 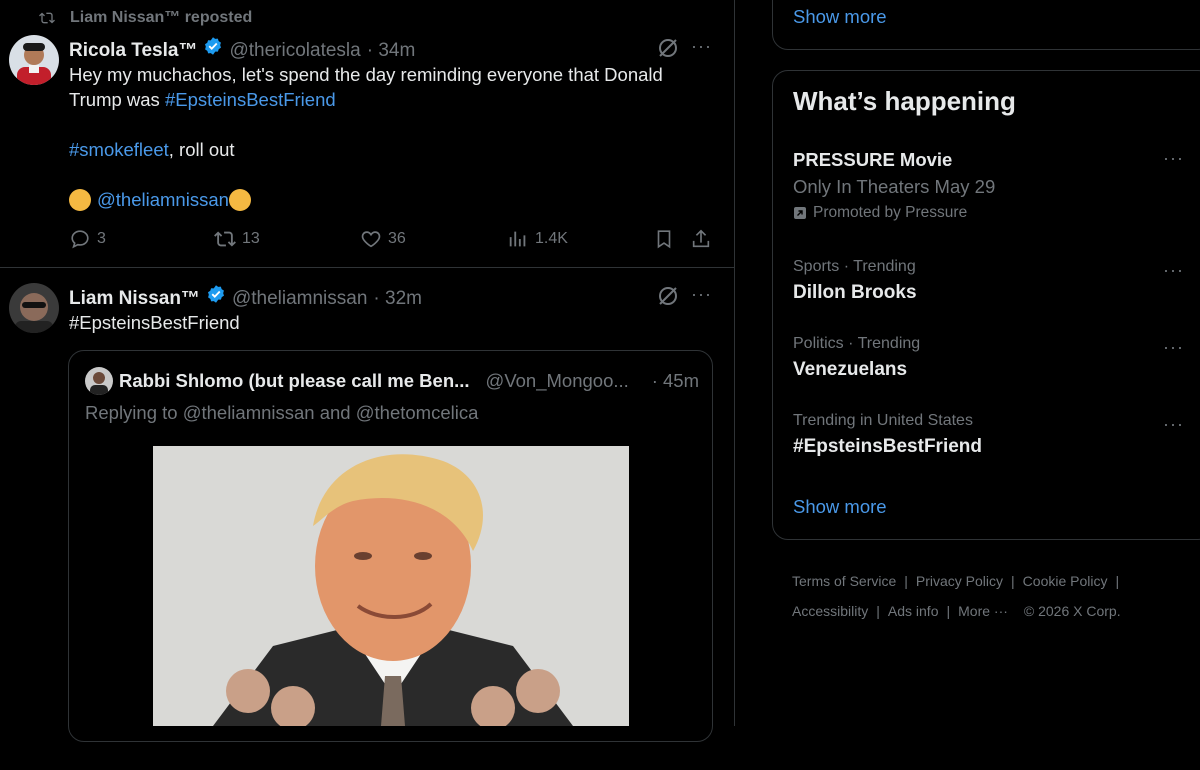 I want to click on bookmark-icon, so click(x=664, y=239).